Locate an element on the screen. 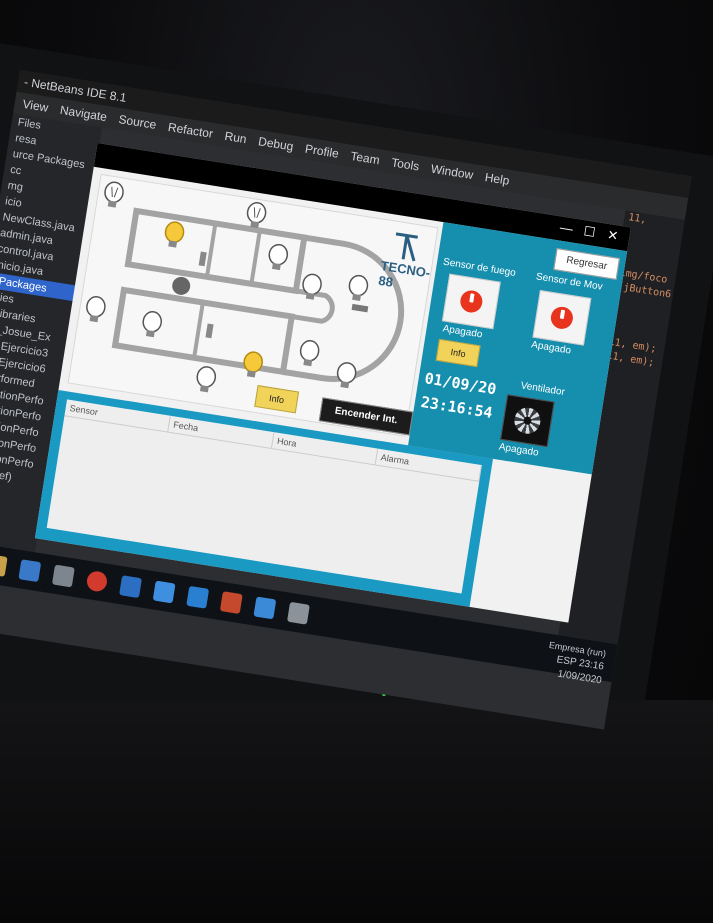 The height and width of the screenshot is (923, 713). sensor-info-button: Info is located at coordinates (458, 353).